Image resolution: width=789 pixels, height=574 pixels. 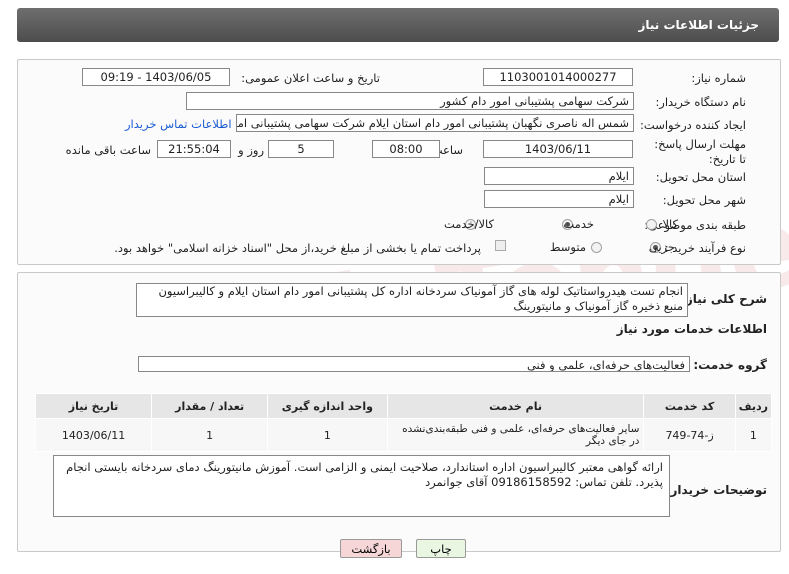 What do you see at coordinates (559, 199) in the screenshot?
I see `city-field: ایلام` at bounding box center [559, 199].